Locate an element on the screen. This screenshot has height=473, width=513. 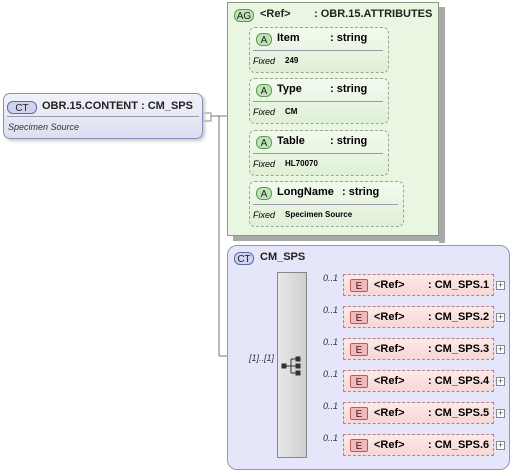
sequence-compositor is located at coordinates (292, 365).